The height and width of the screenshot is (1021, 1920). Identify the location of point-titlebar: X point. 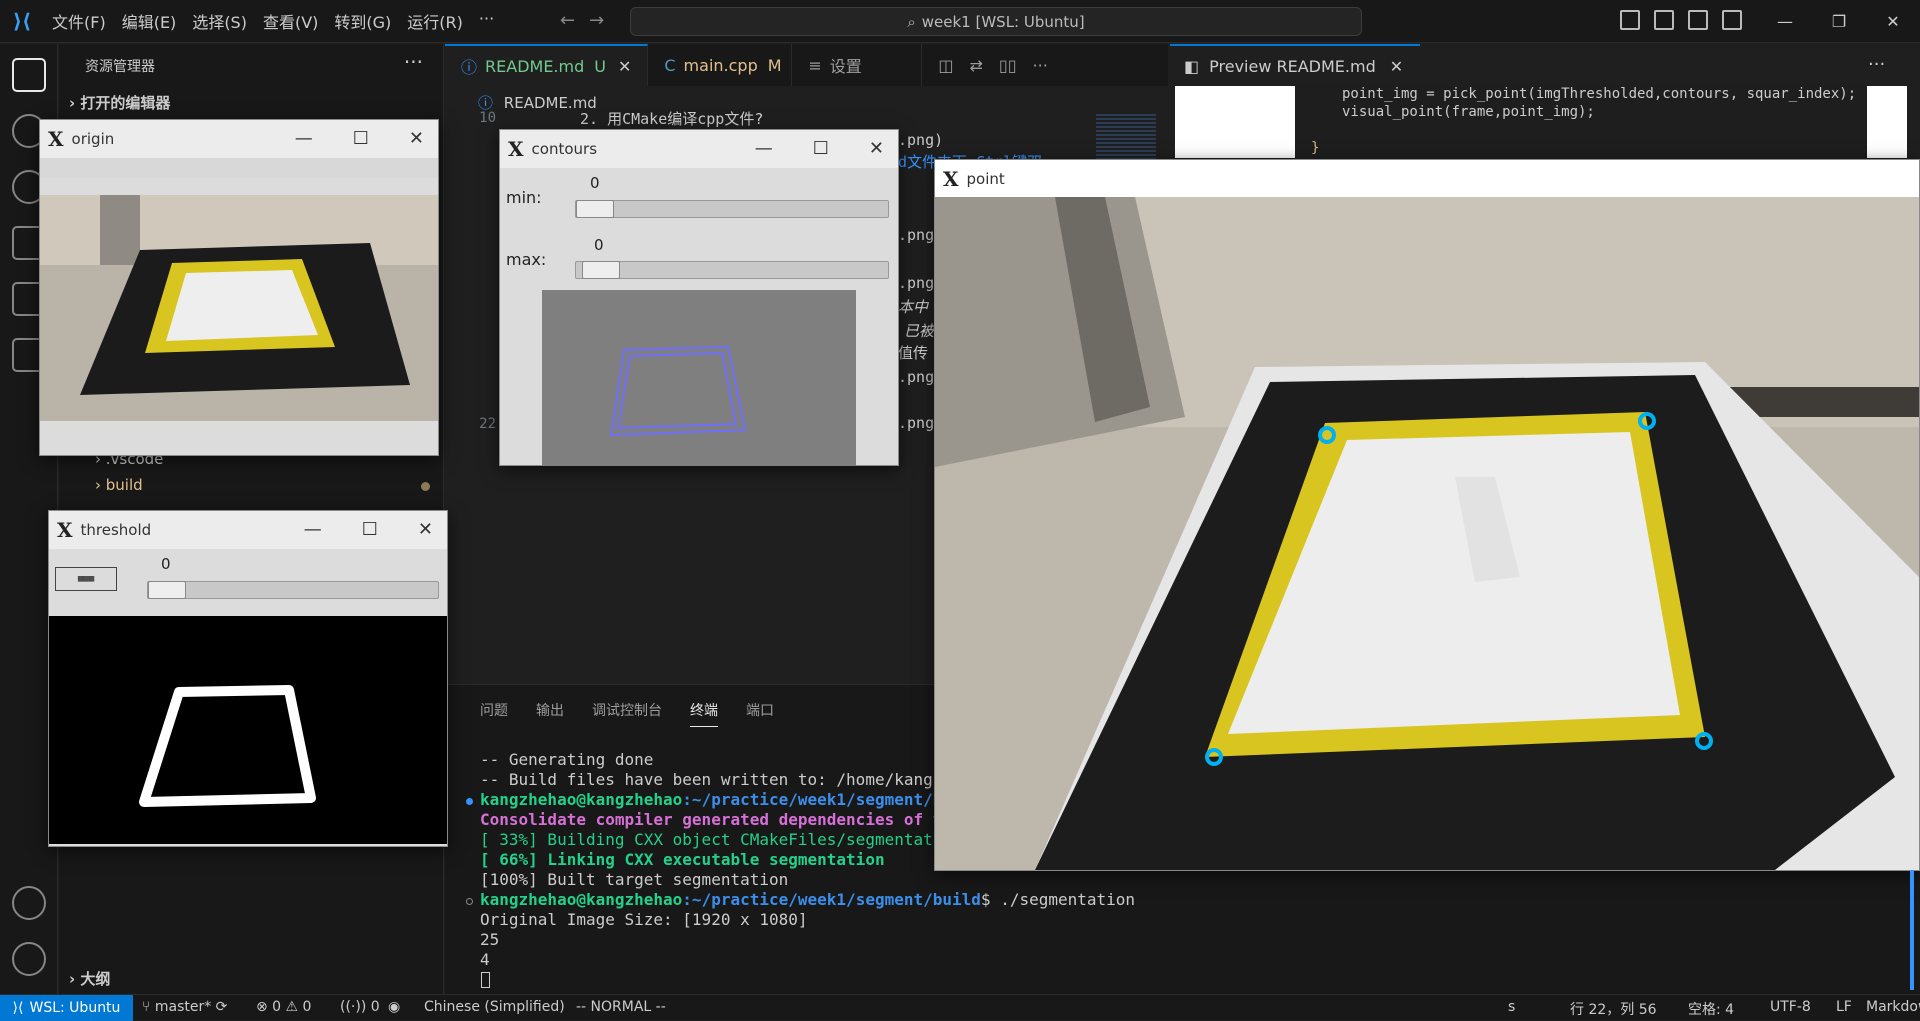
(1427, 178).